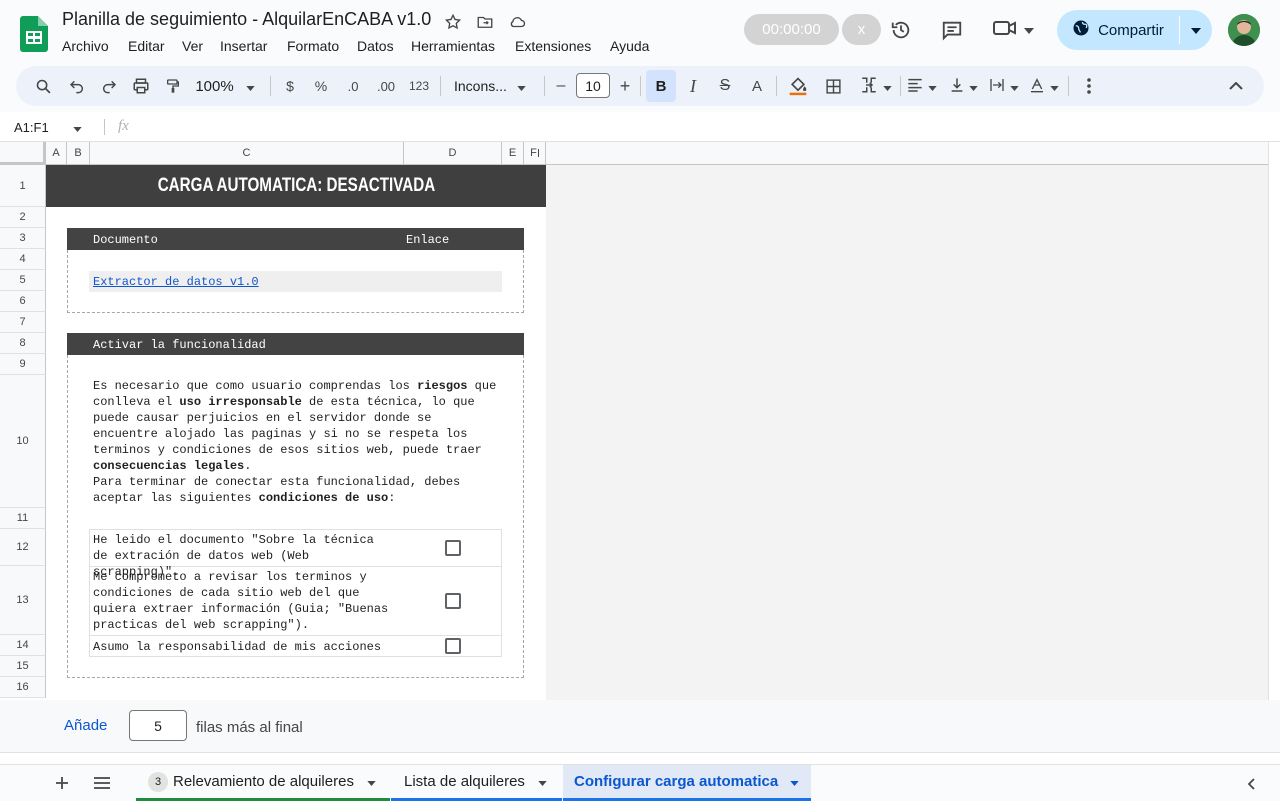 This screenshot has height=801, width=1280. I want to click on column-header-filler, so click(913, 153).